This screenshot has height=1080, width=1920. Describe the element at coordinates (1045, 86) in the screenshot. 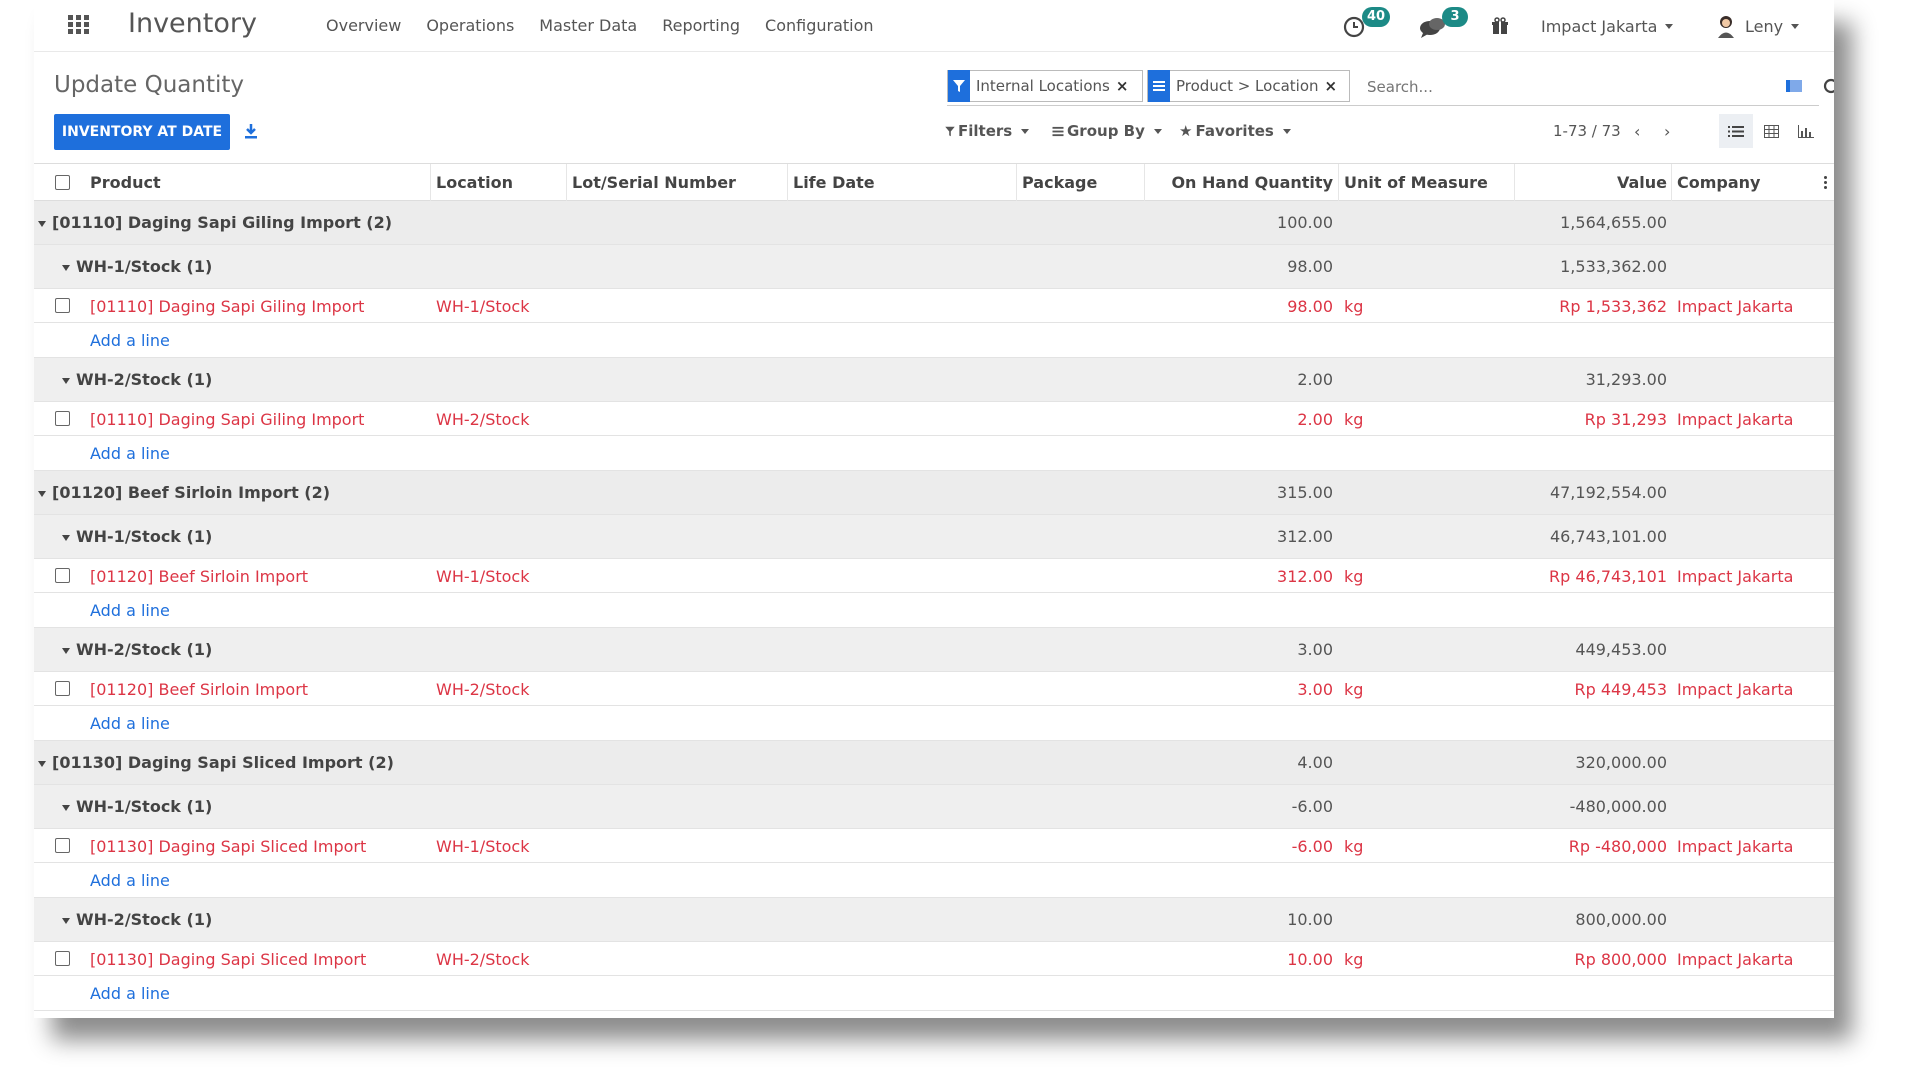

I see `facet-internal-locations: Internal Locations ×` at that location.